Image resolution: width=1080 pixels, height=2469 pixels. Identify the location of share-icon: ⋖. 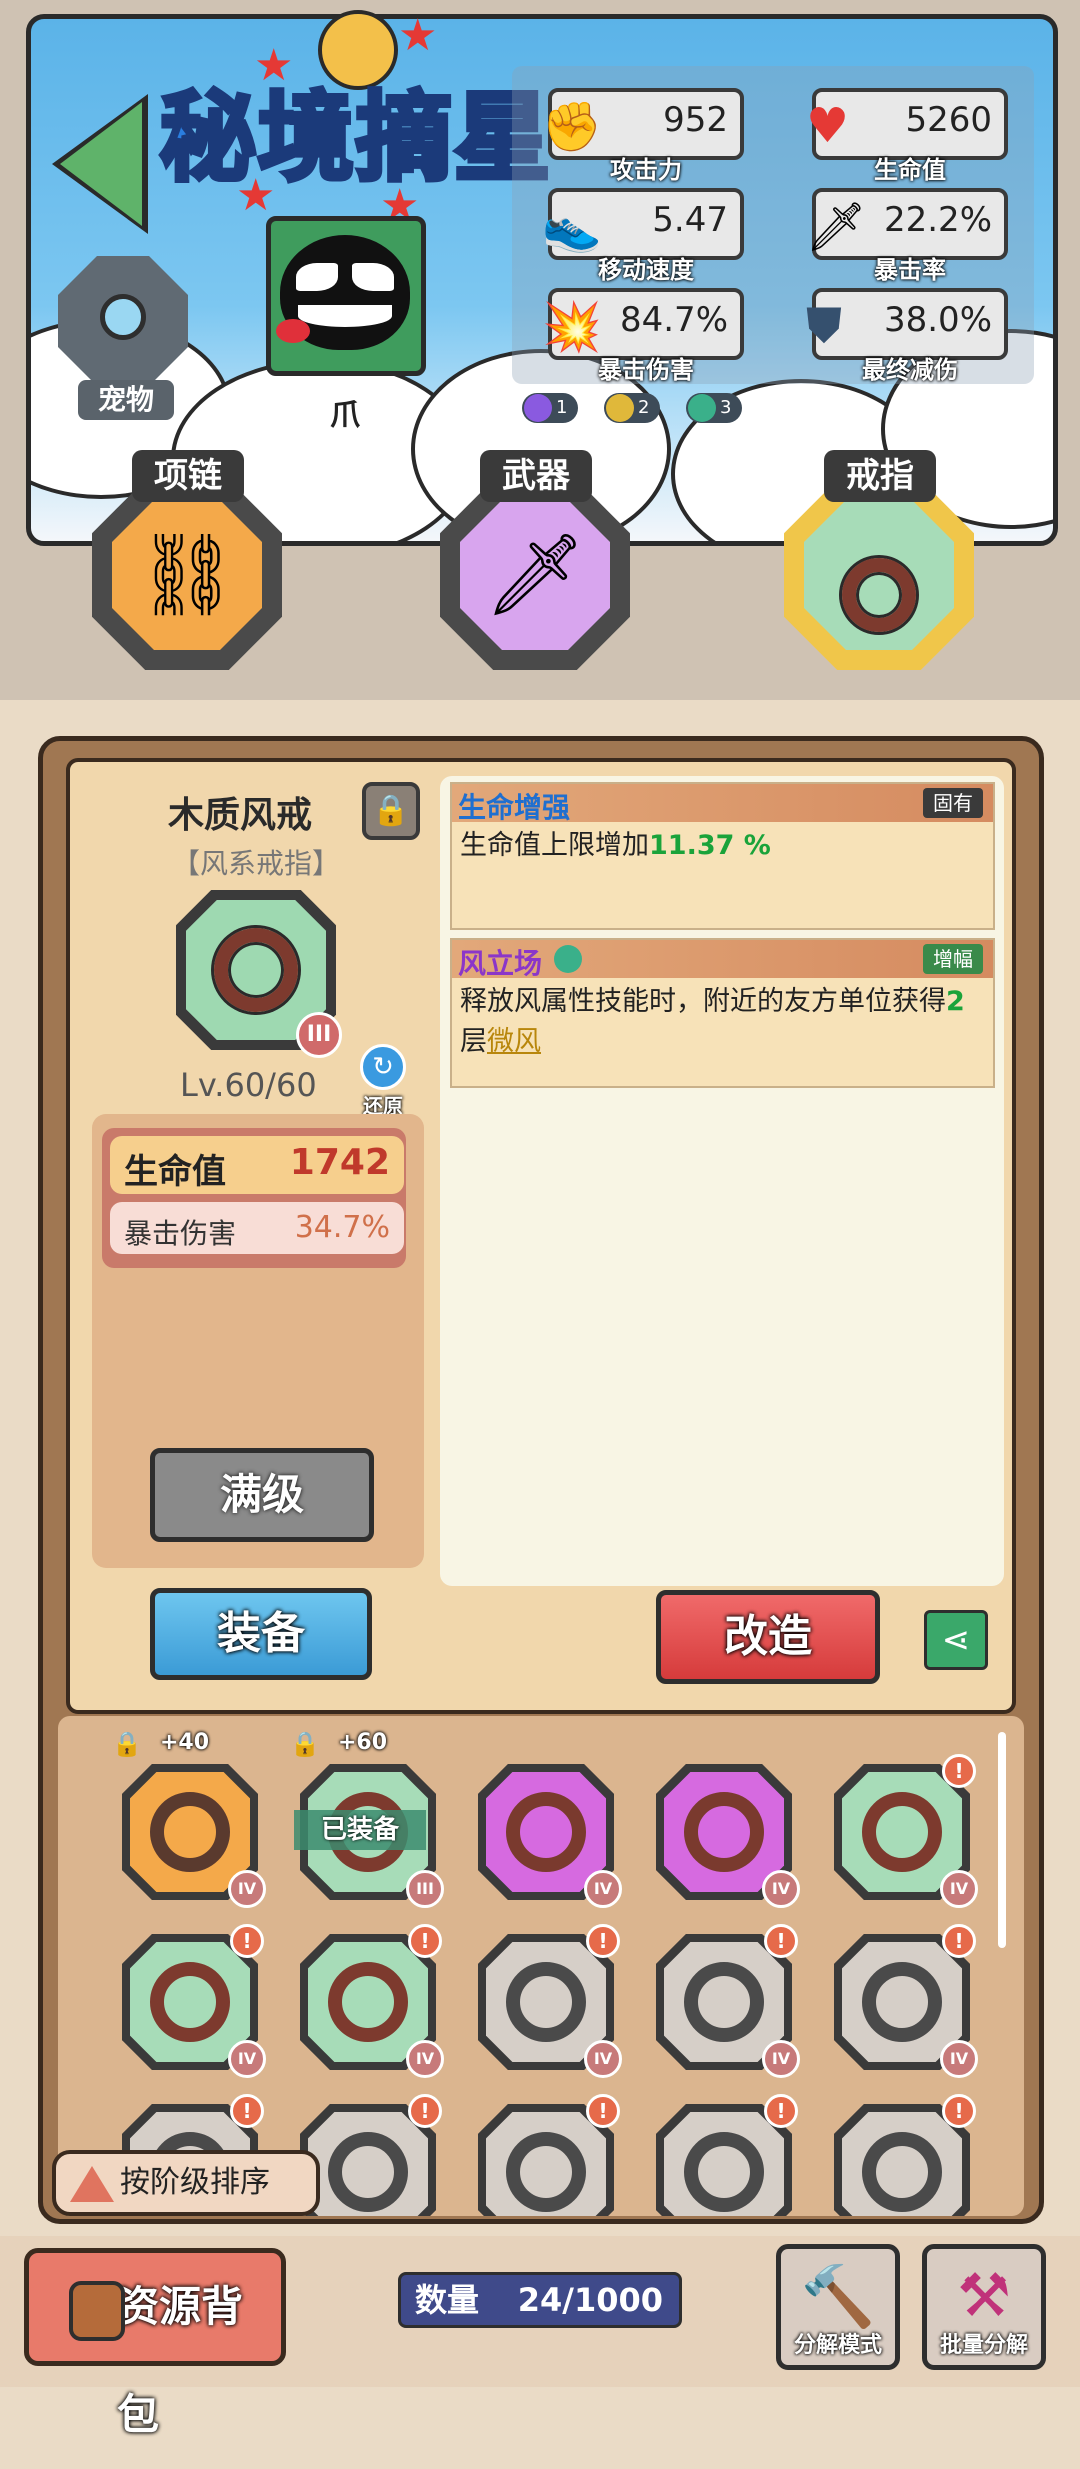
(956, 1640).